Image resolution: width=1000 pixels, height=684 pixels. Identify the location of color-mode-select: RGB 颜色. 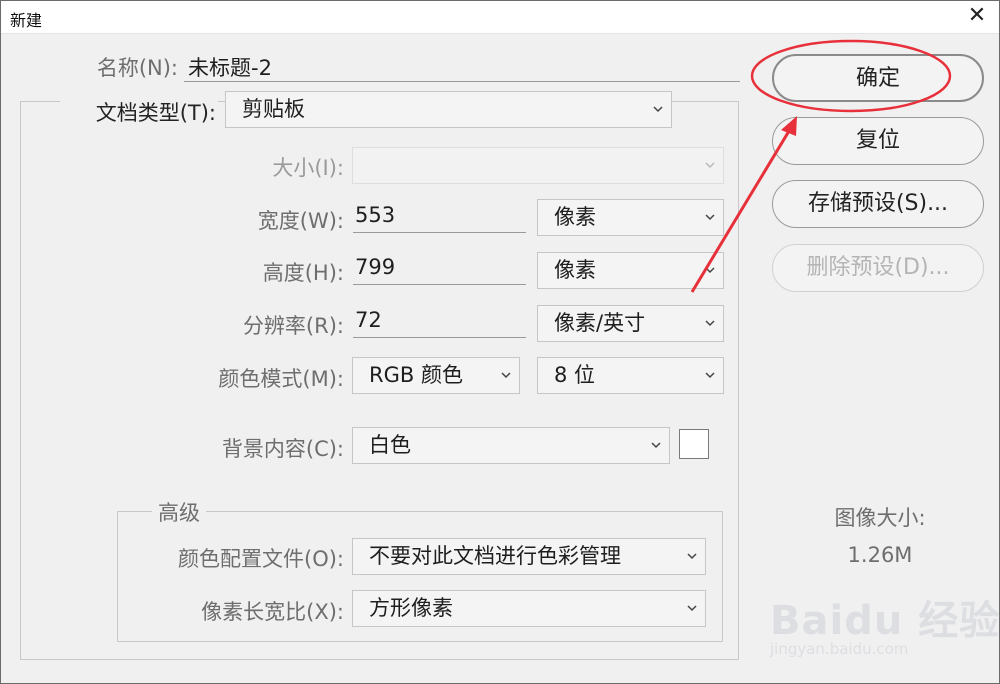
(436, 375).